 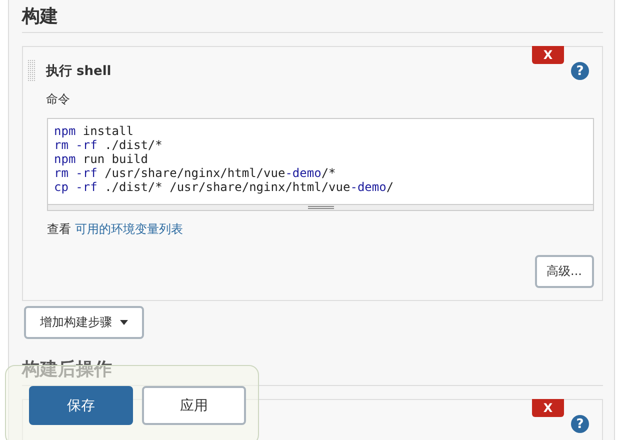 I want to click on step-title: 执行 shell, so click(x=79, y=71).